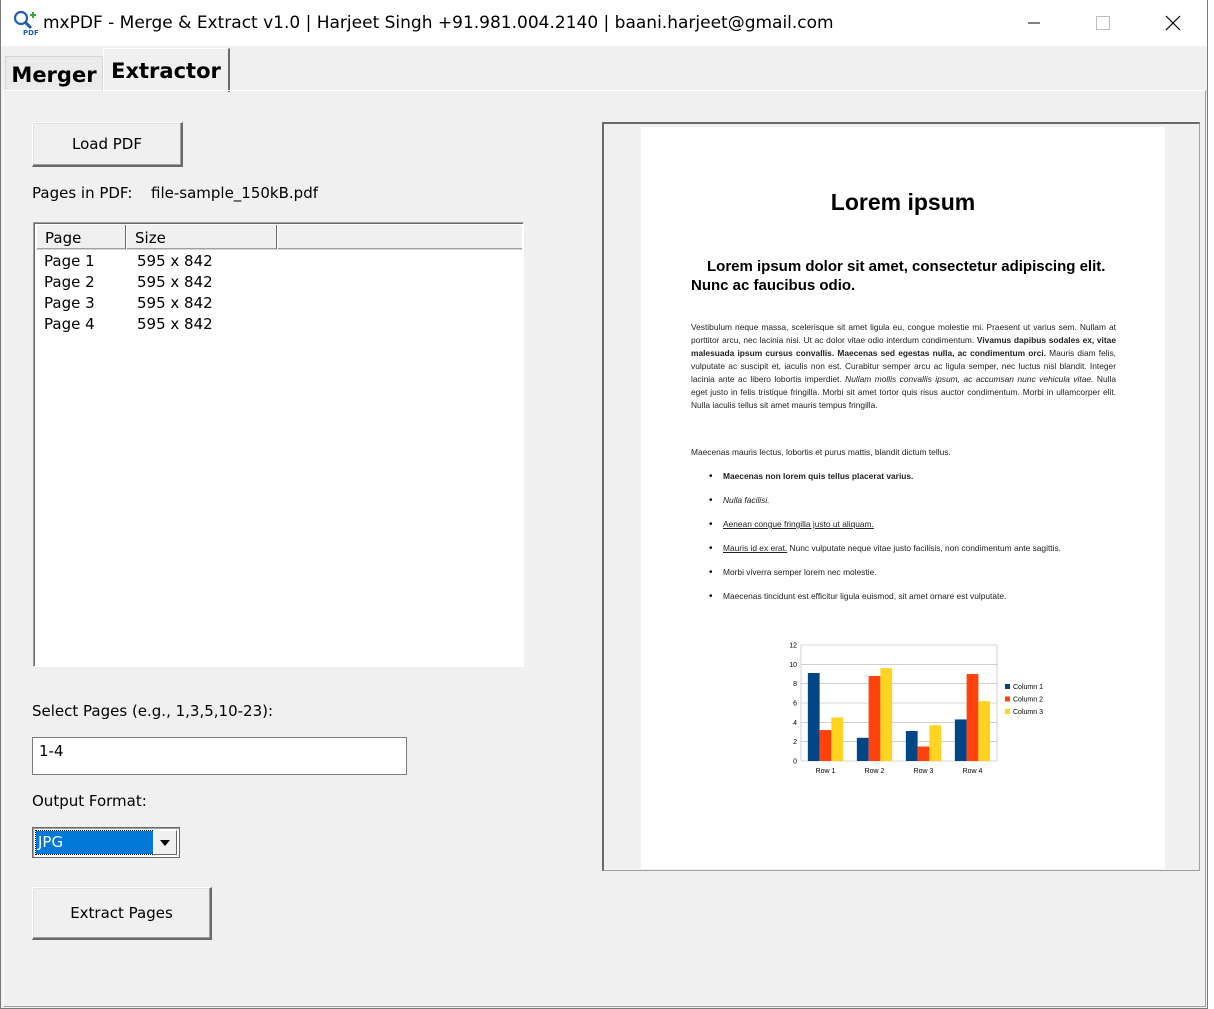  I want to click on list-header: Page Size, so click(279, 237).